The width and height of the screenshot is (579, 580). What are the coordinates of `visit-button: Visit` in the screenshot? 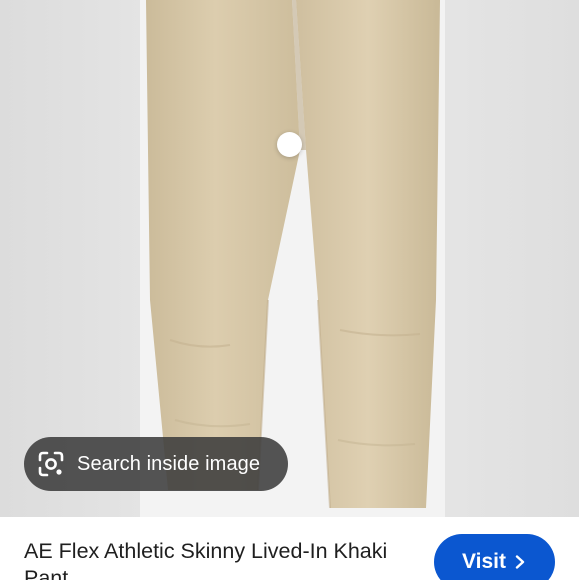 It's located at (494, 557).